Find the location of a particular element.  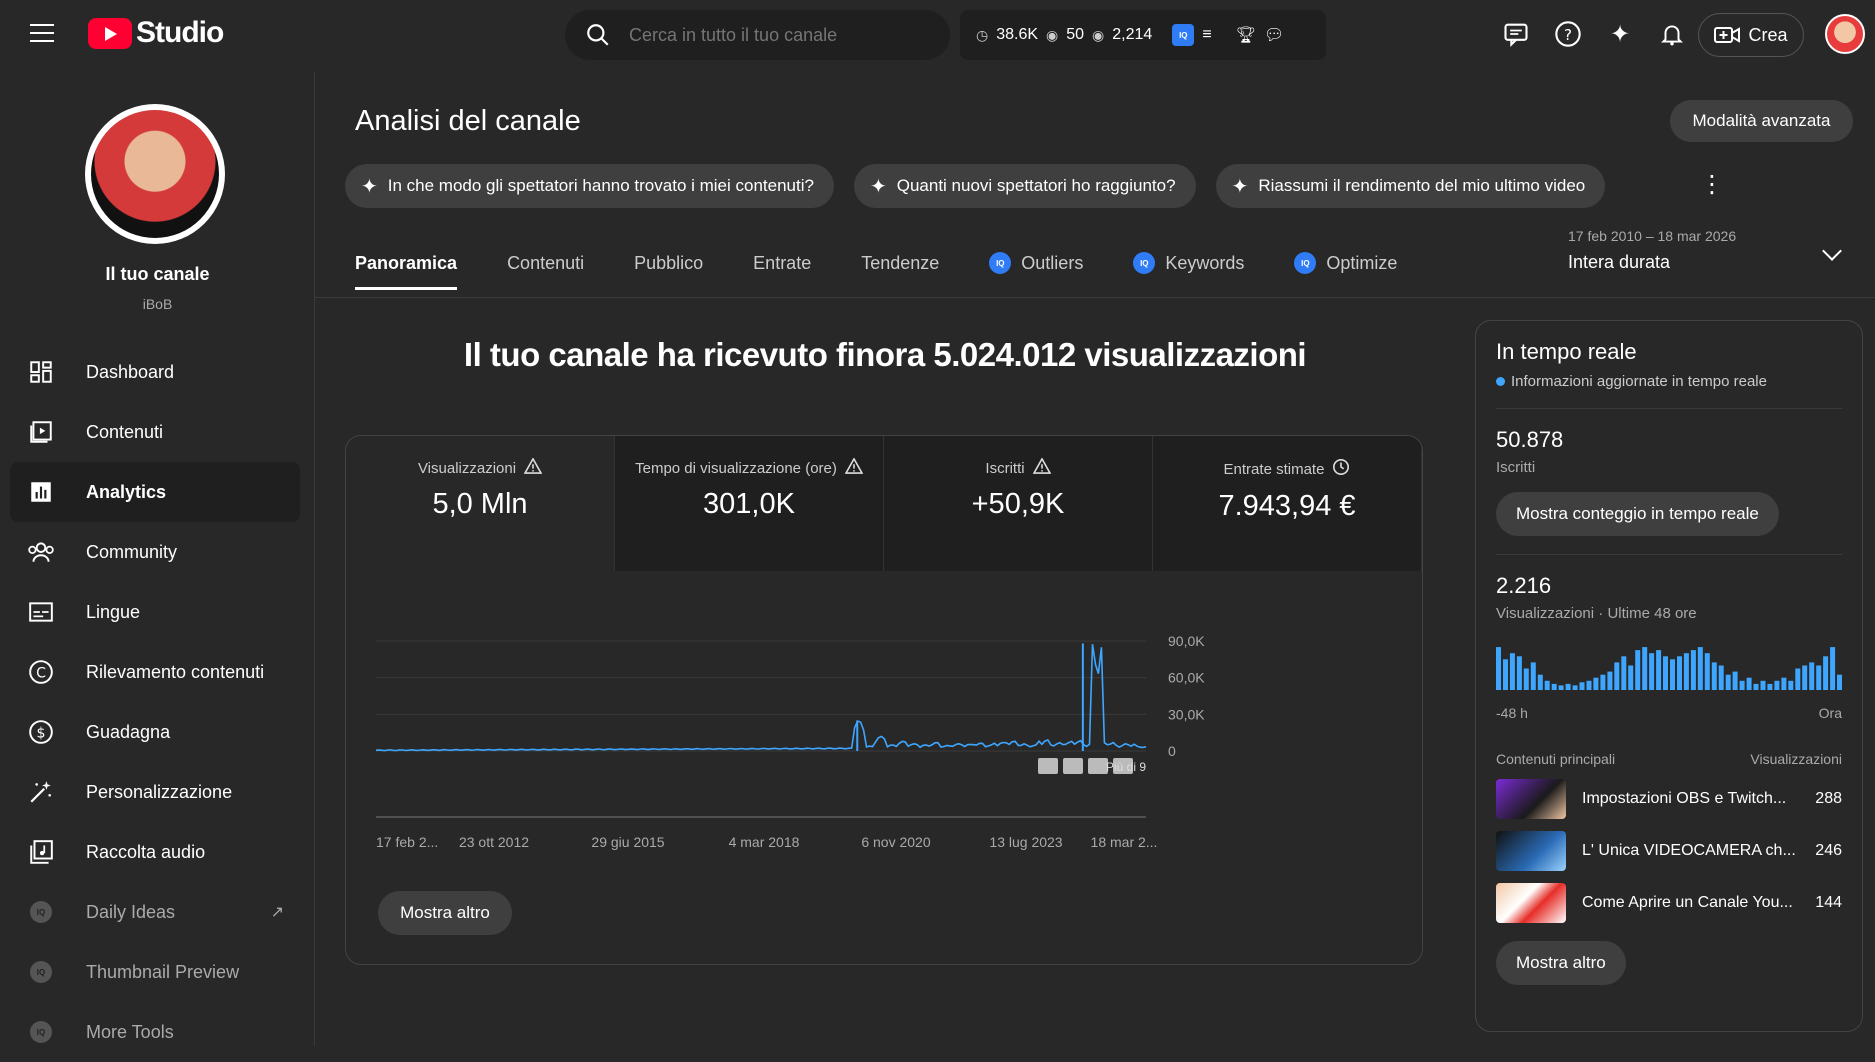

studio-logo: Studio is located at coordinates (156, 33).